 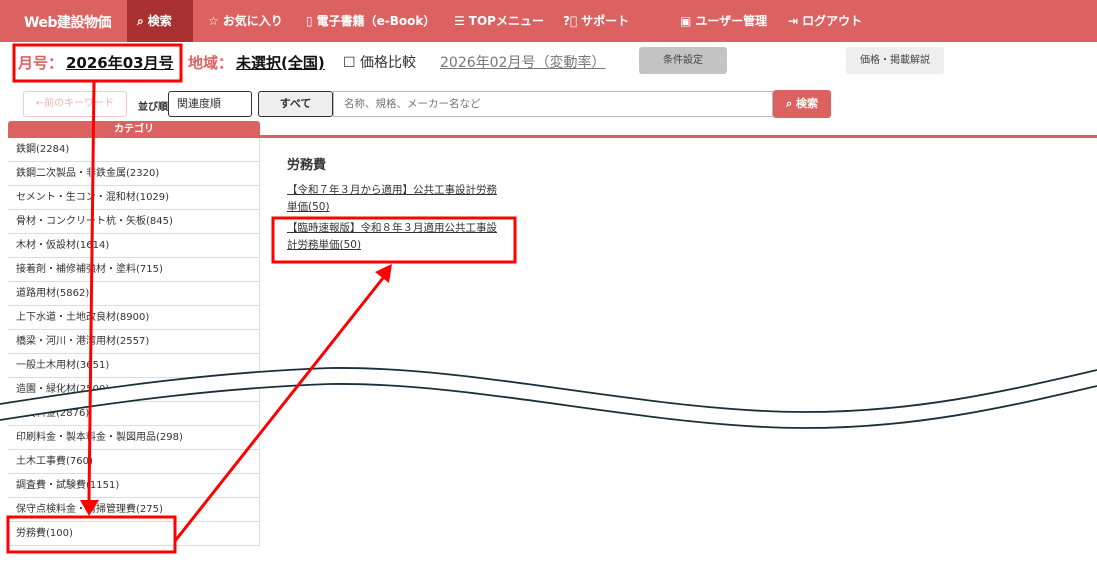 What do you see at coordinates (134, 318) in the screenshot?
I see `category-item: 上下水道・土地改良材(8900)` at bounding box center [134, 318].